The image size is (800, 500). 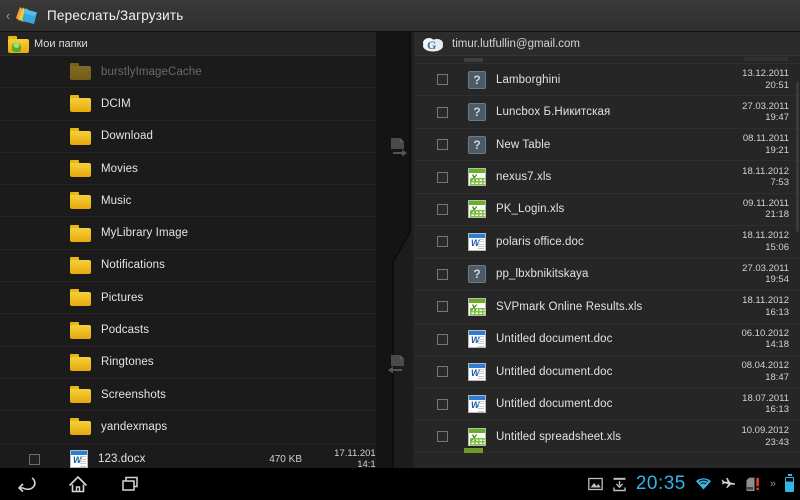 I want to click on table-row: Screenshots, so click(x=196, y=395).